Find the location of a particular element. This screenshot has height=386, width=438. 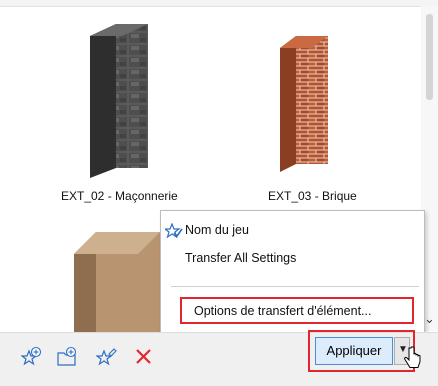

menu-item-nom-du-jeu: Nom du jeu is located at coordinates (217, 230).